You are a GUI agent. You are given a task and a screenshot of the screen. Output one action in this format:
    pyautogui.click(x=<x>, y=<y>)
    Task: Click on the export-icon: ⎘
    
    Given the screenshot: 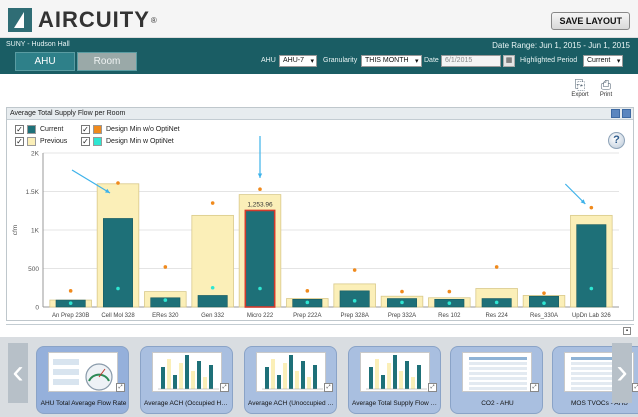 What is the action you would take?
    pyautogui.click(x=580, y=84)
    